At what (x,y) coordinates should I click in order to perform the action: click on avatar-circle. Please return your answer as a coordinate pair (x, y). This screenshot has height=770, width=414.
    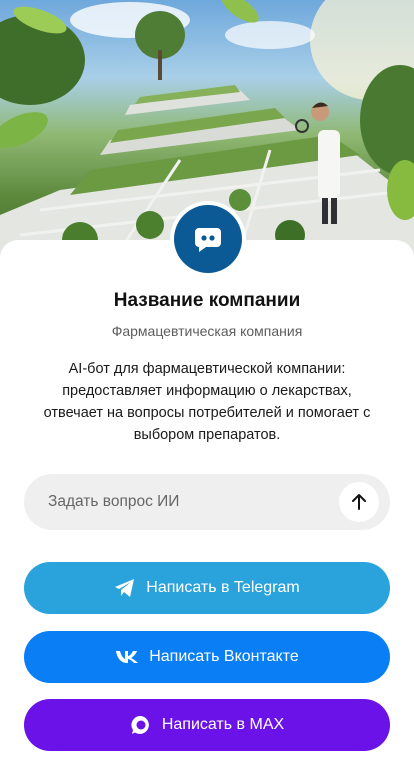
    Looking at the image, I should click on (208, 239).